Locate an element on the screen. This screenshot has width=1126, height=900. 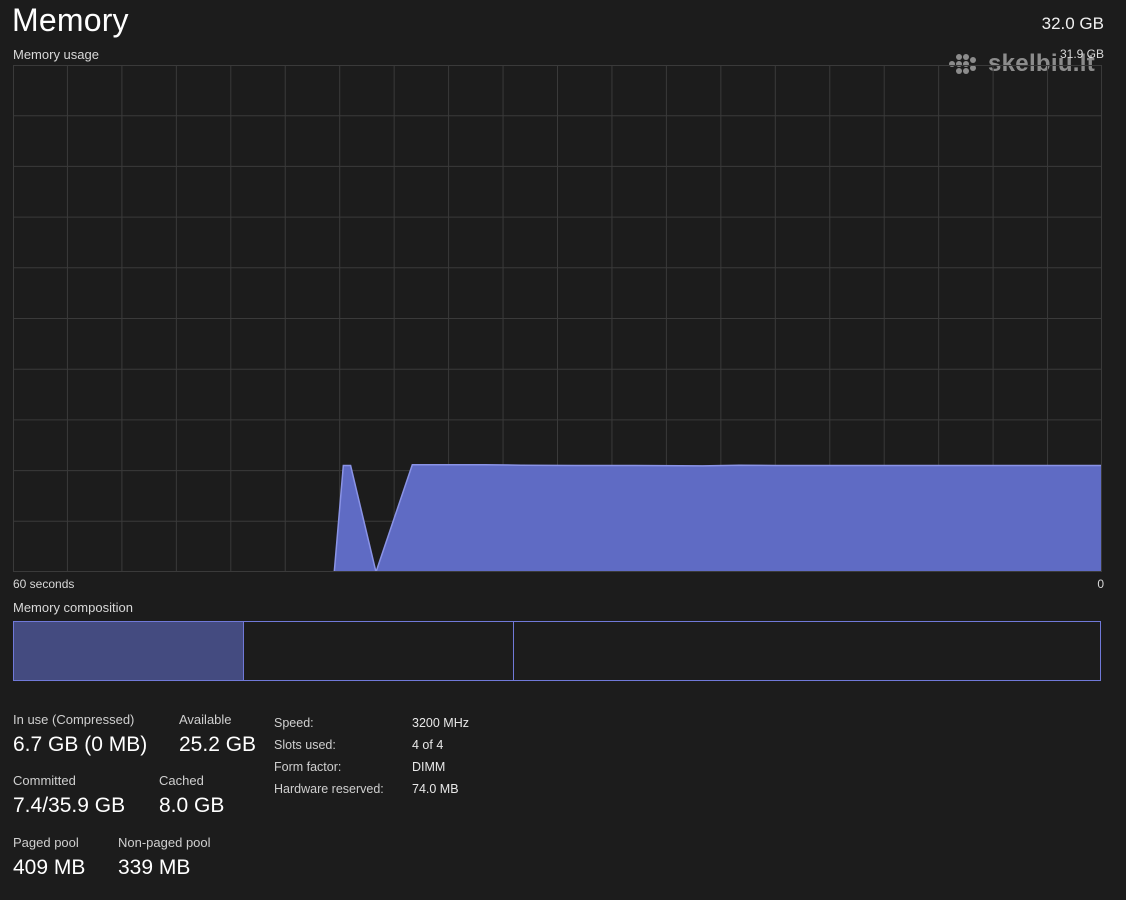
stat-non-paged-pool-label: Non-paged pool is located at coordinates (164, 842).